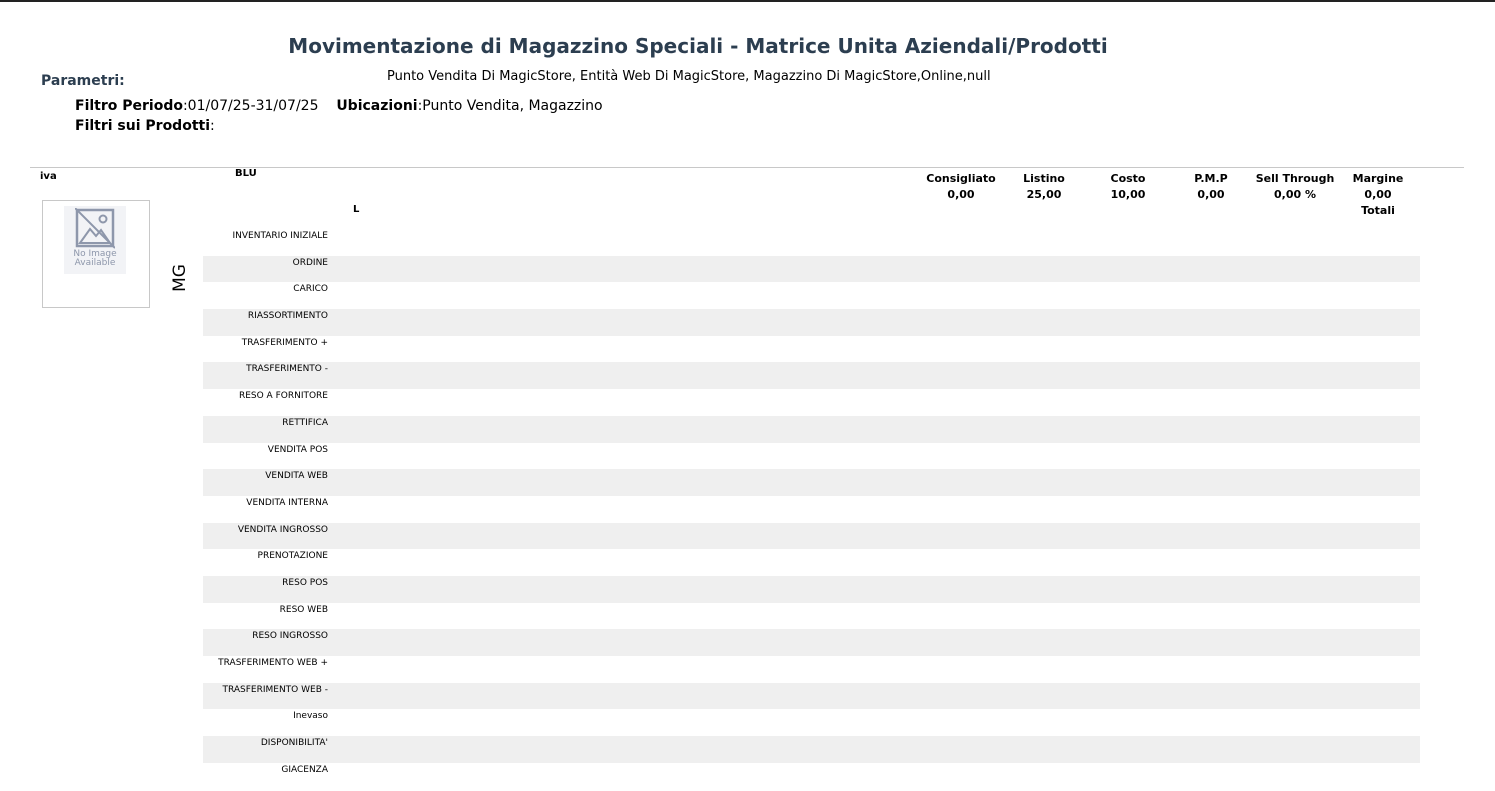 The width and height of the screenshot is (1495, 791). I want to click on price-col-margine: Margine 0,00 Totali, so click(1378, 195).